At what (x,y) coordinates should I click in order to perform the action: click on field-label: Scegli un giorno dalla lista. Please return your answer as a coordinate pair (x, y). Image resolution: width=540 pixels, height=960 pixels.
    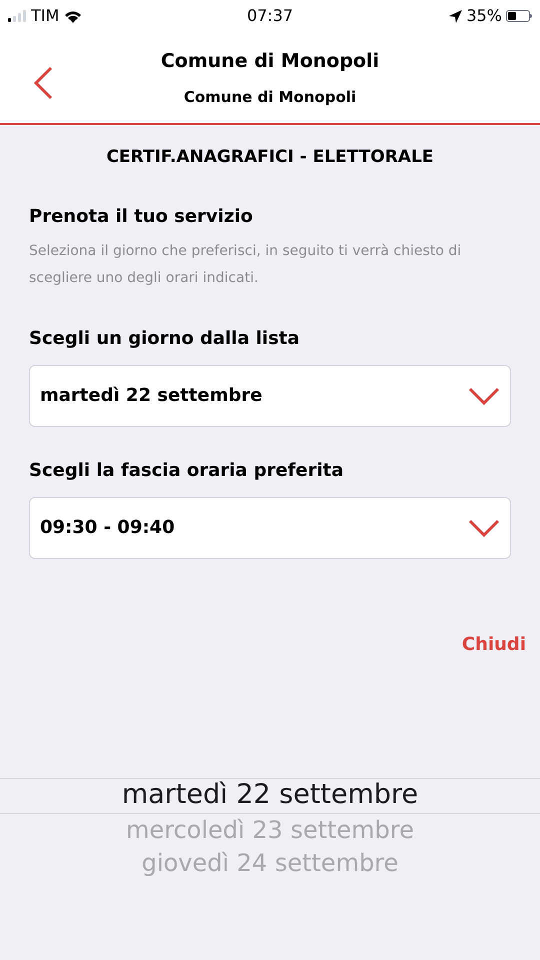
    Looking at the image, I should click on (165, 338).